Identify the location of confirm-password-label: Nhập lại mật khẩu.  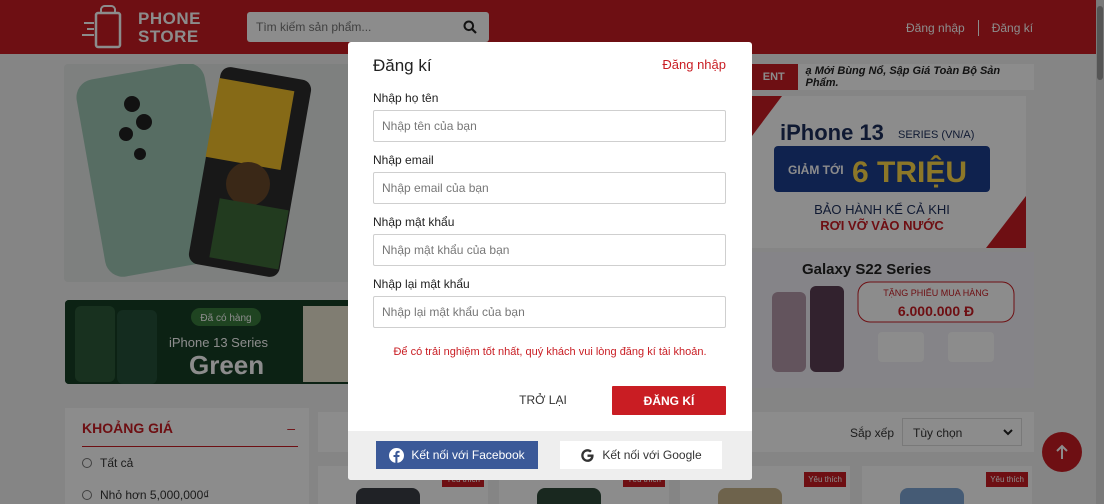
(421, 284).